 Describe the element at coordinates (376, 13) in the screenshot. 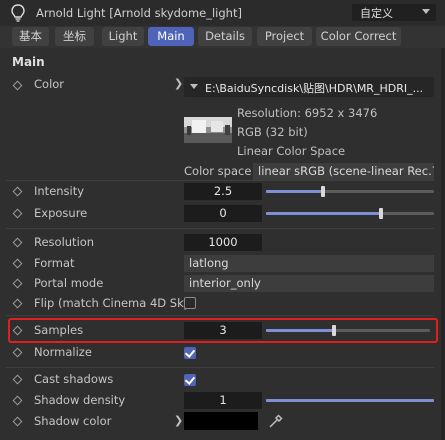

I see `preset-label: 自定义` at that location.